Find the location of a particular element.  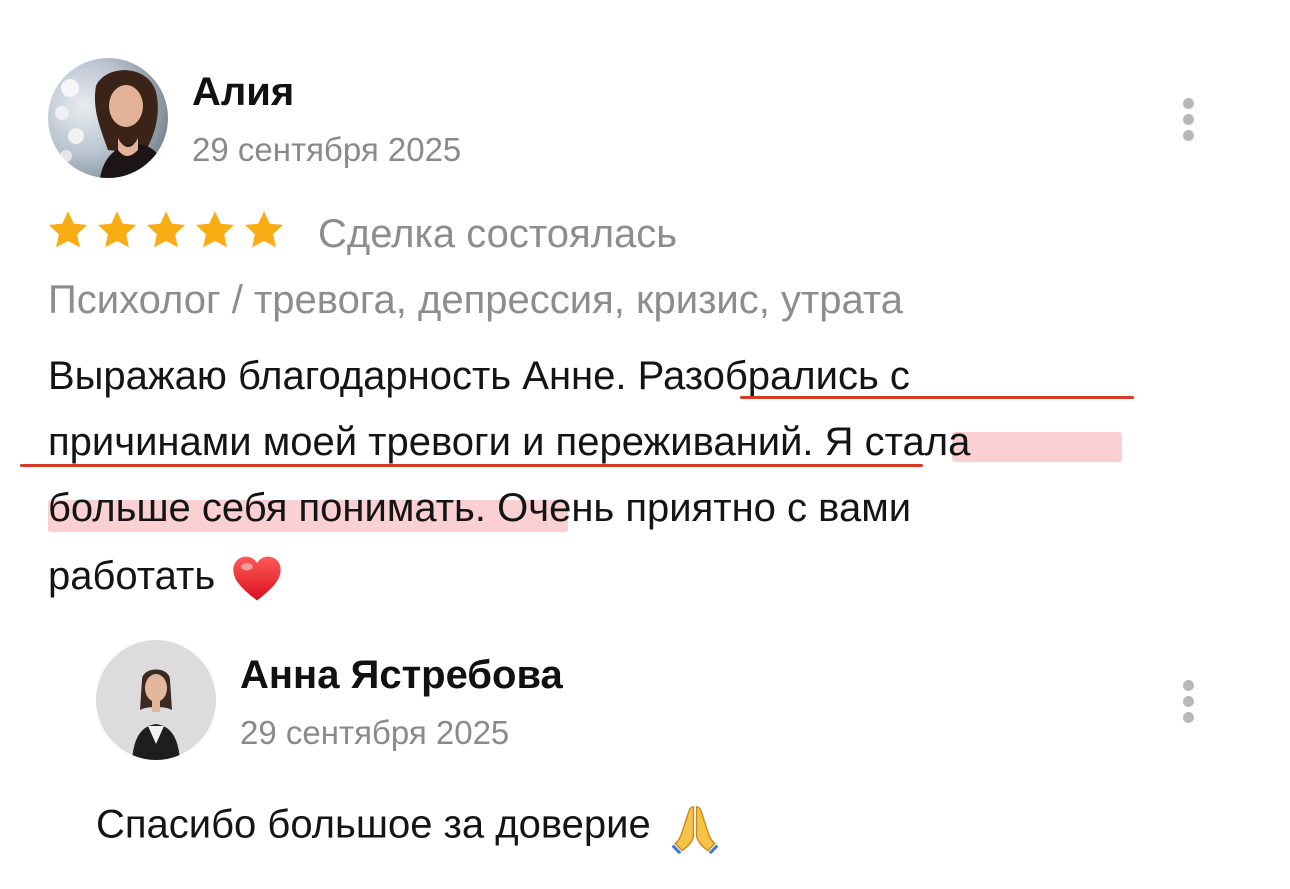

folded-hands-emoji-icon is located at coordinates (695, 830).